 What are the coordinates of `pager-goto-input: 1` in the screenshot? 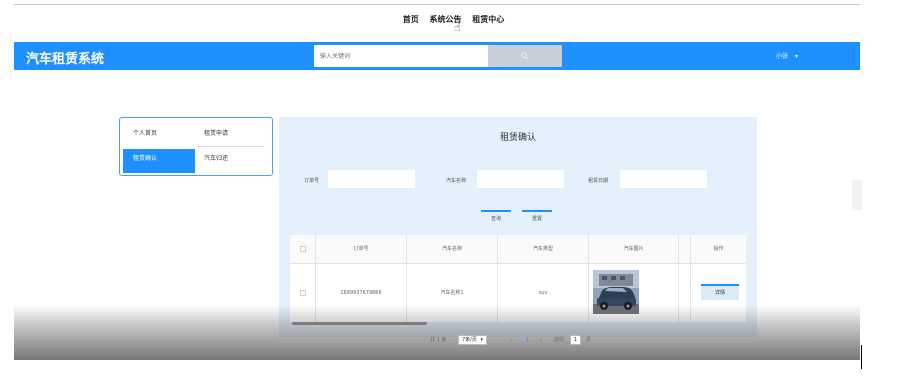 It's located at (576, 340).